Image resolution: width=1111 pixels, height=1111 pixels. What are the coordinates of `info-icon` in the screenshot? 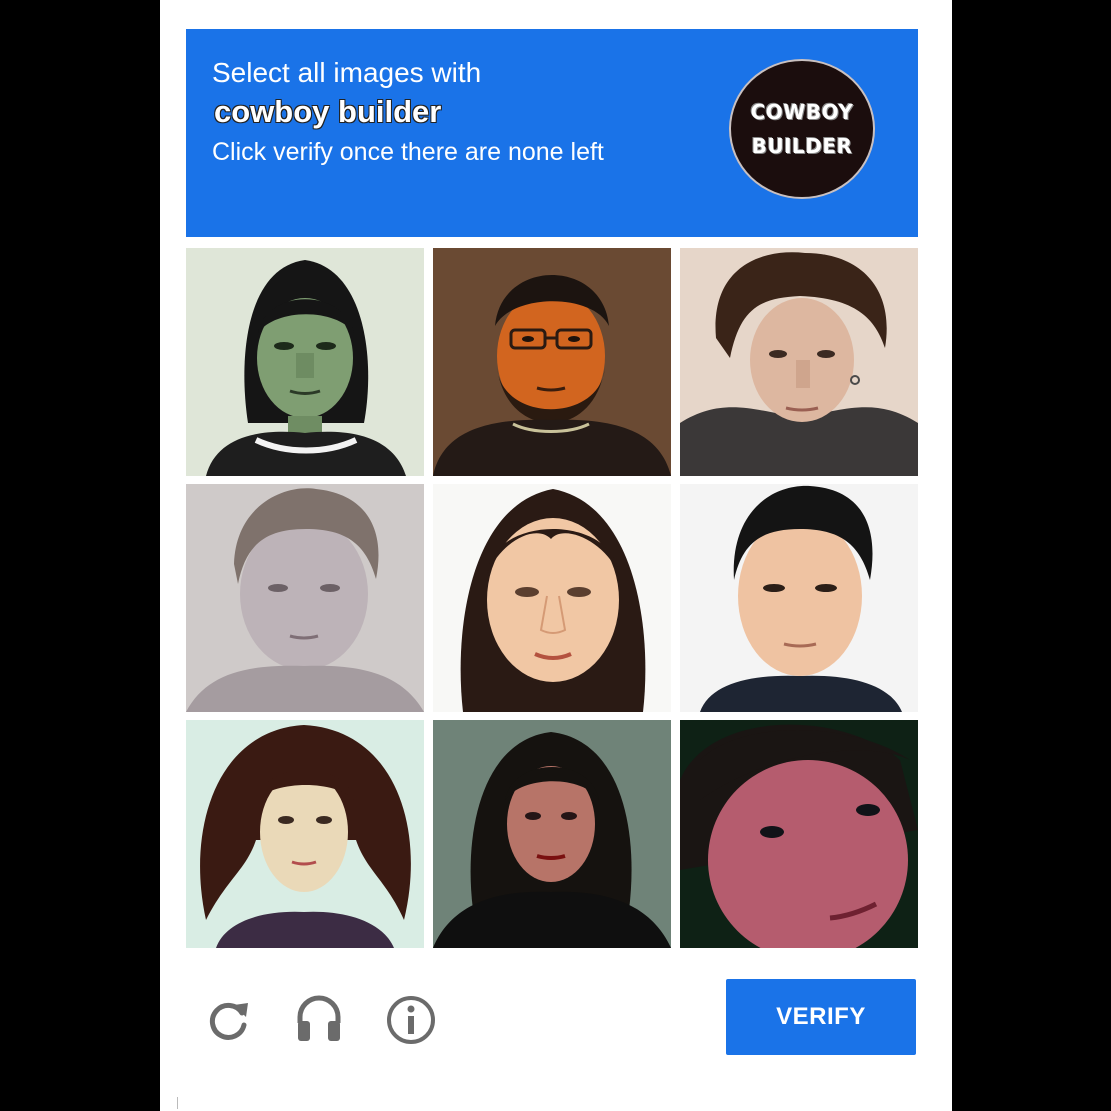 It's located at (410, 1019).